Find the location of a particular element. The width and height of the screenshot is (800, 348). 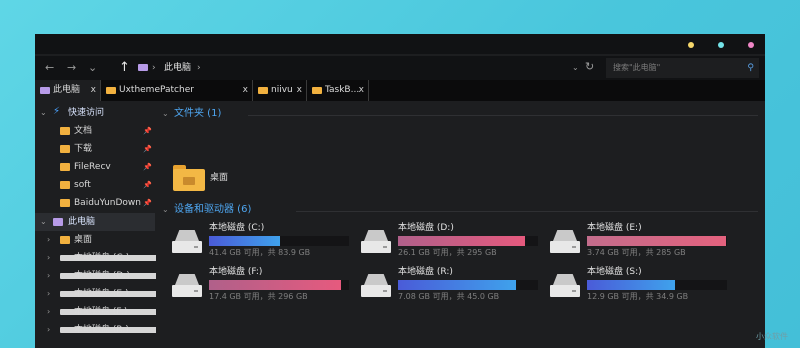

sidebar-item-drive-e: › 本地磁盘 (E:) is located at coordinates (137, 294).